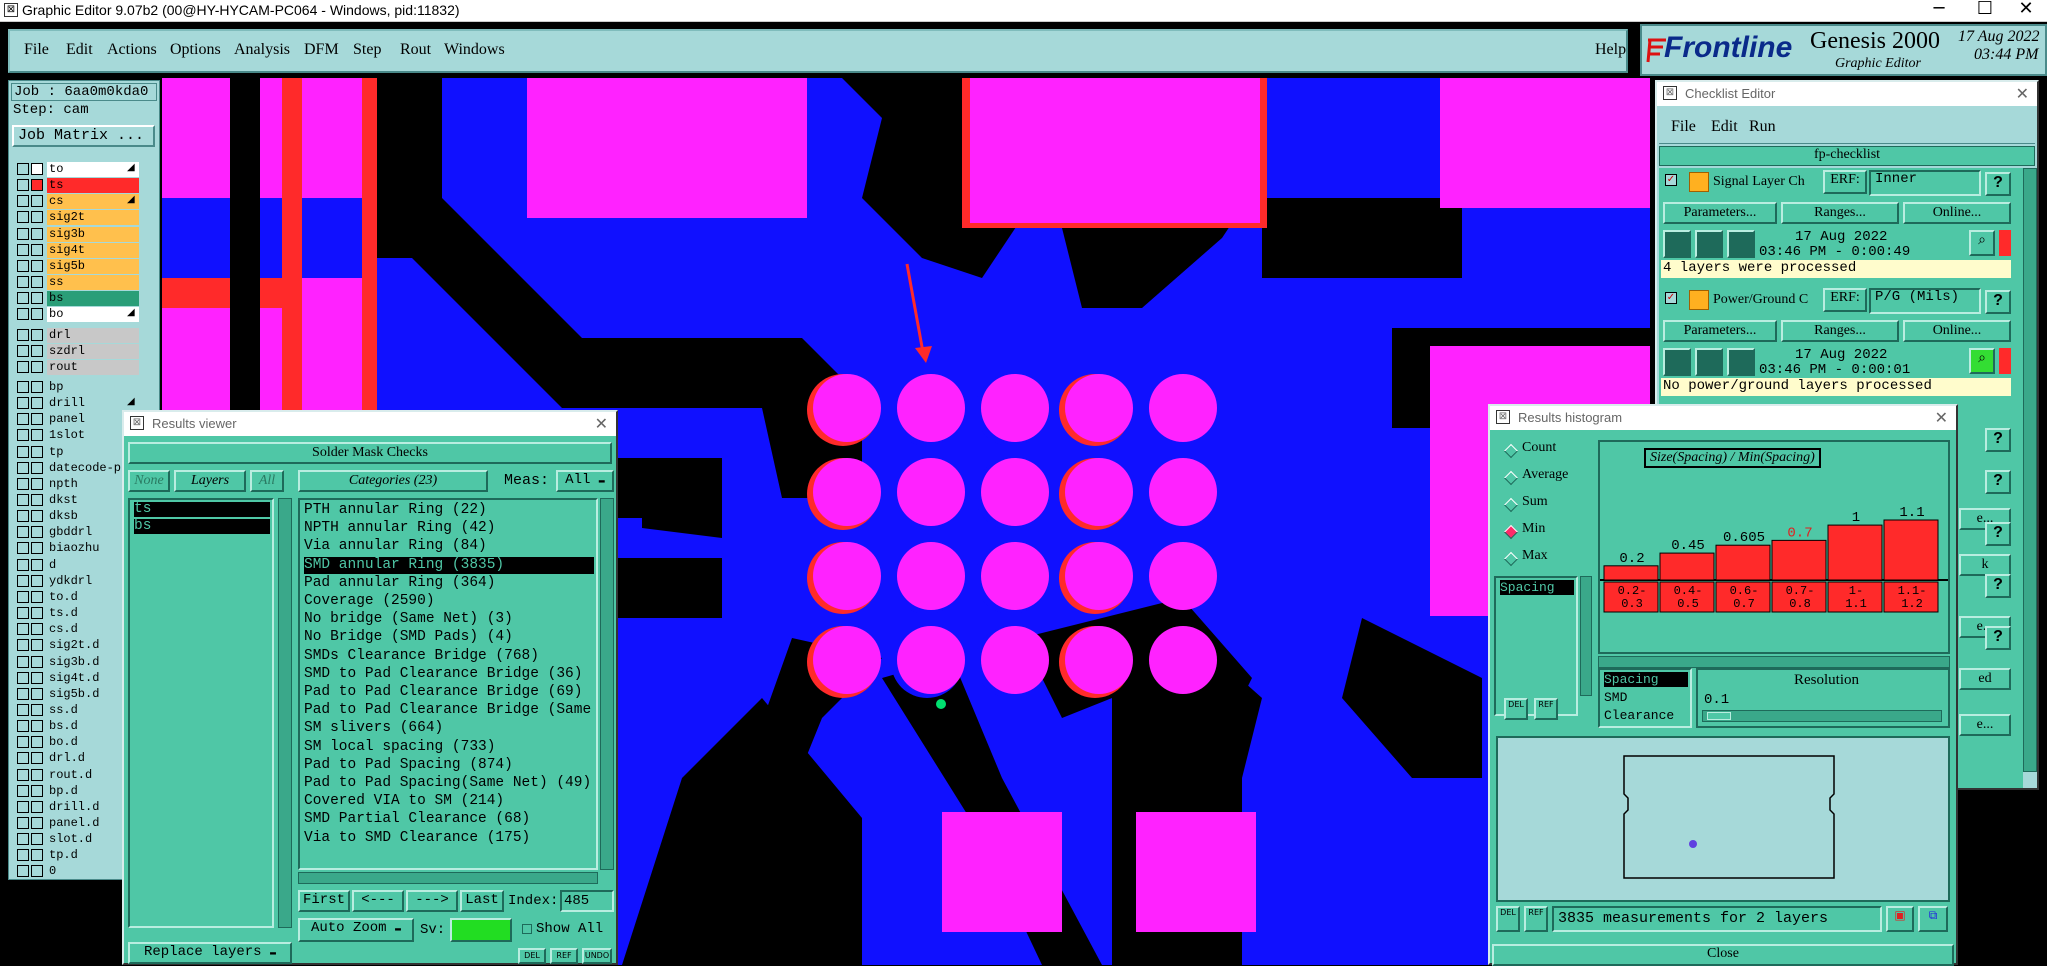  Describe the element at coordinates (447, 710) in the screenshot. I see `category-item: Pad to Pad Clearance Bridge (Same` at that location.